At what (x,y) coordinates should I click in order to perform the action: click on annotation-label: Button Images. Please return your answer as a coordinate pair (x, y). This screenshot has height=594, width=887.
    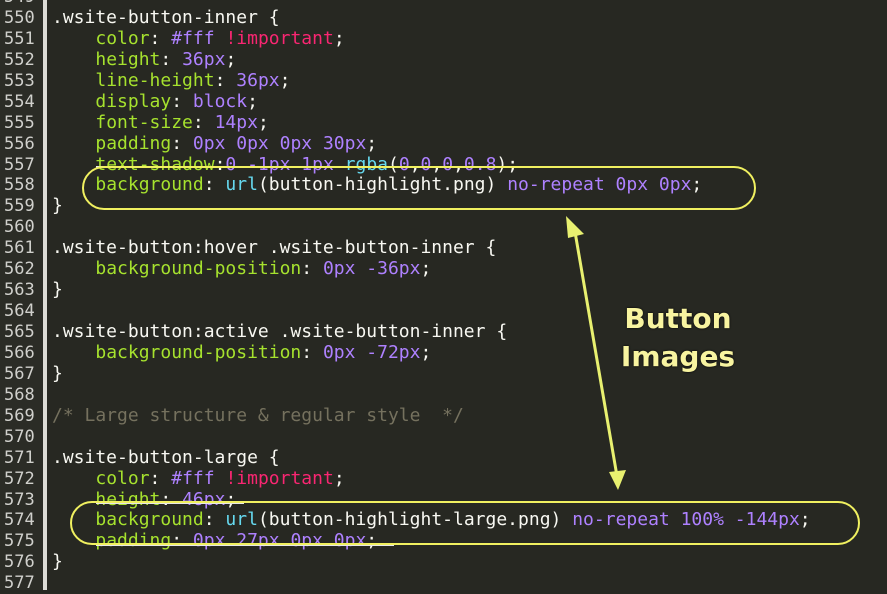
    Looking at the image, I should click on (678, 338).